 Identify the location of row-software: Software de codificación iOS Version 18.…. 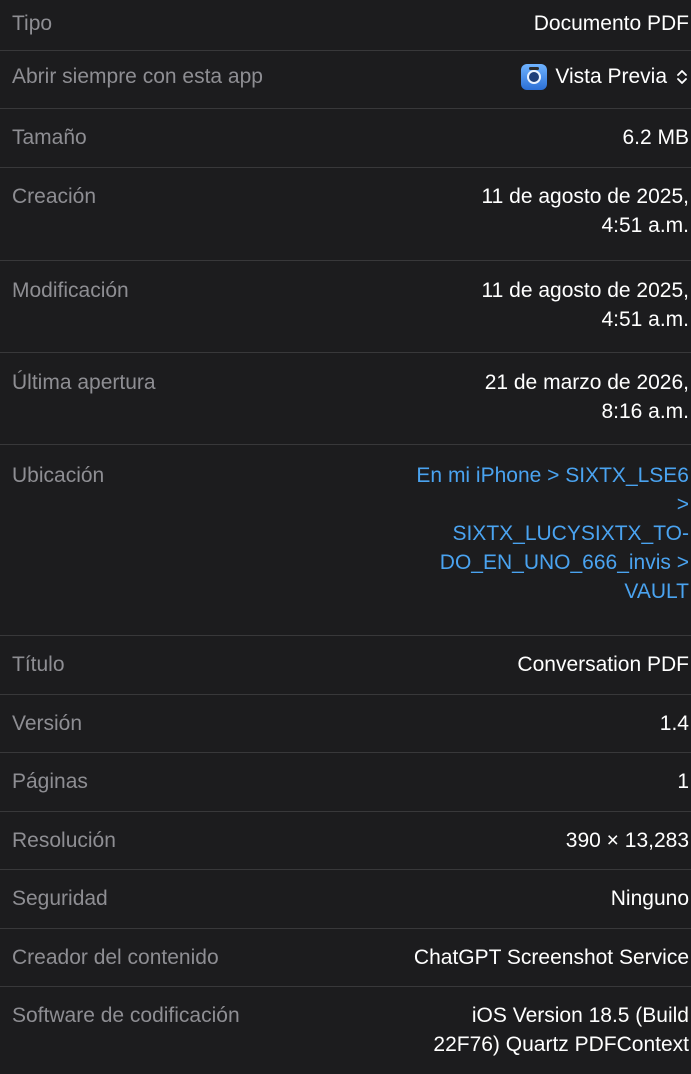
(345, 1030).